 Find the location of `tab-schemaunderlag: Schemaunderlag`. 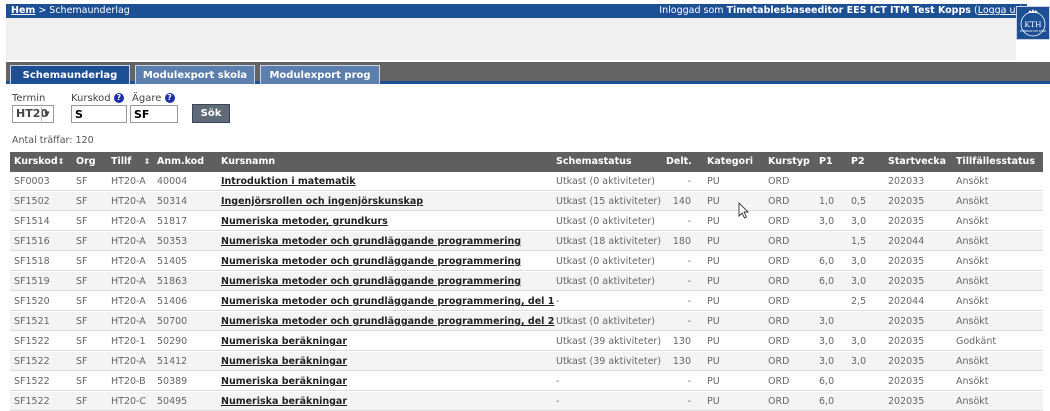

tab-schemaunderlag: Schemaunderlag is located at coordinates (70, 74).